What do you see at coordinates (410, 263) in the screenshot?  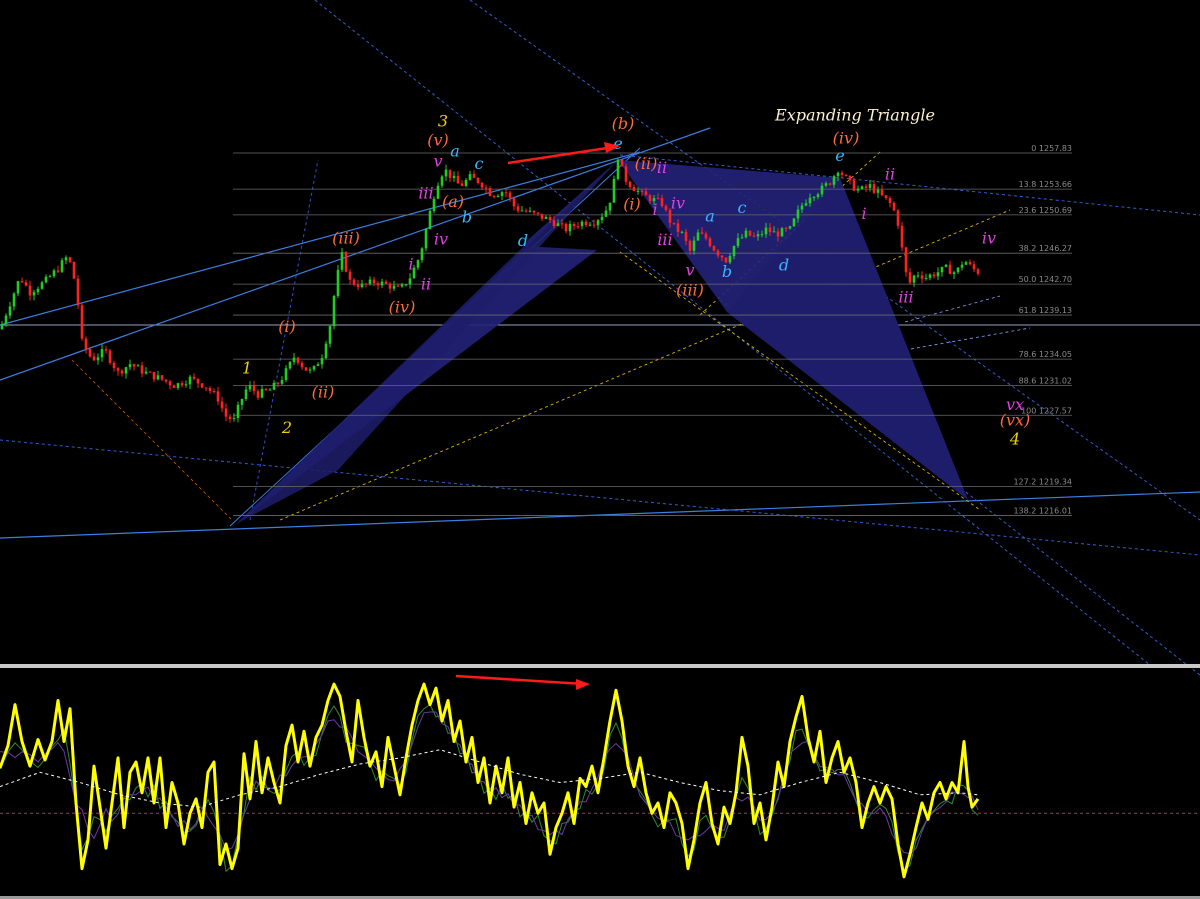 I see `wave-label: i` at bounding box center [410, 263].